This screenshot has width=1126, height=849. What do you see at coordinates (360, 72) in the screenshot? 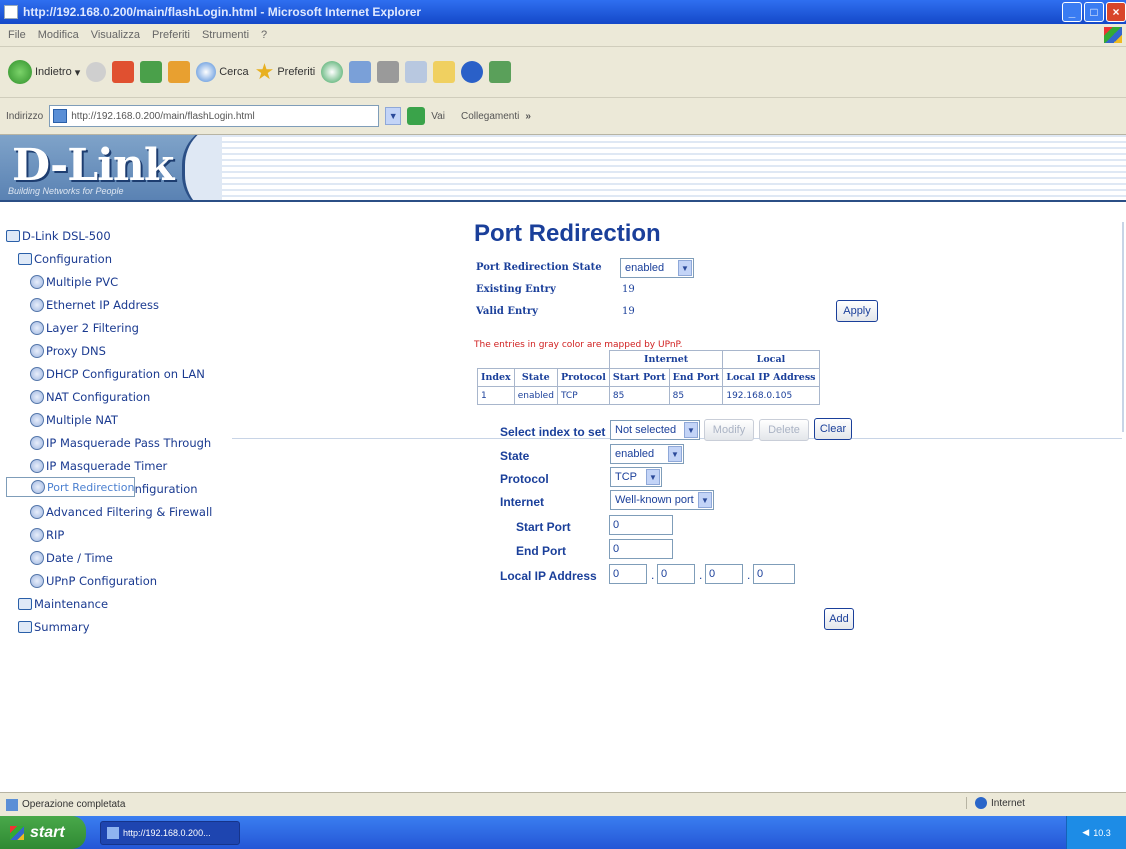
I see `mail-icon` at bounding box center [360, 72].